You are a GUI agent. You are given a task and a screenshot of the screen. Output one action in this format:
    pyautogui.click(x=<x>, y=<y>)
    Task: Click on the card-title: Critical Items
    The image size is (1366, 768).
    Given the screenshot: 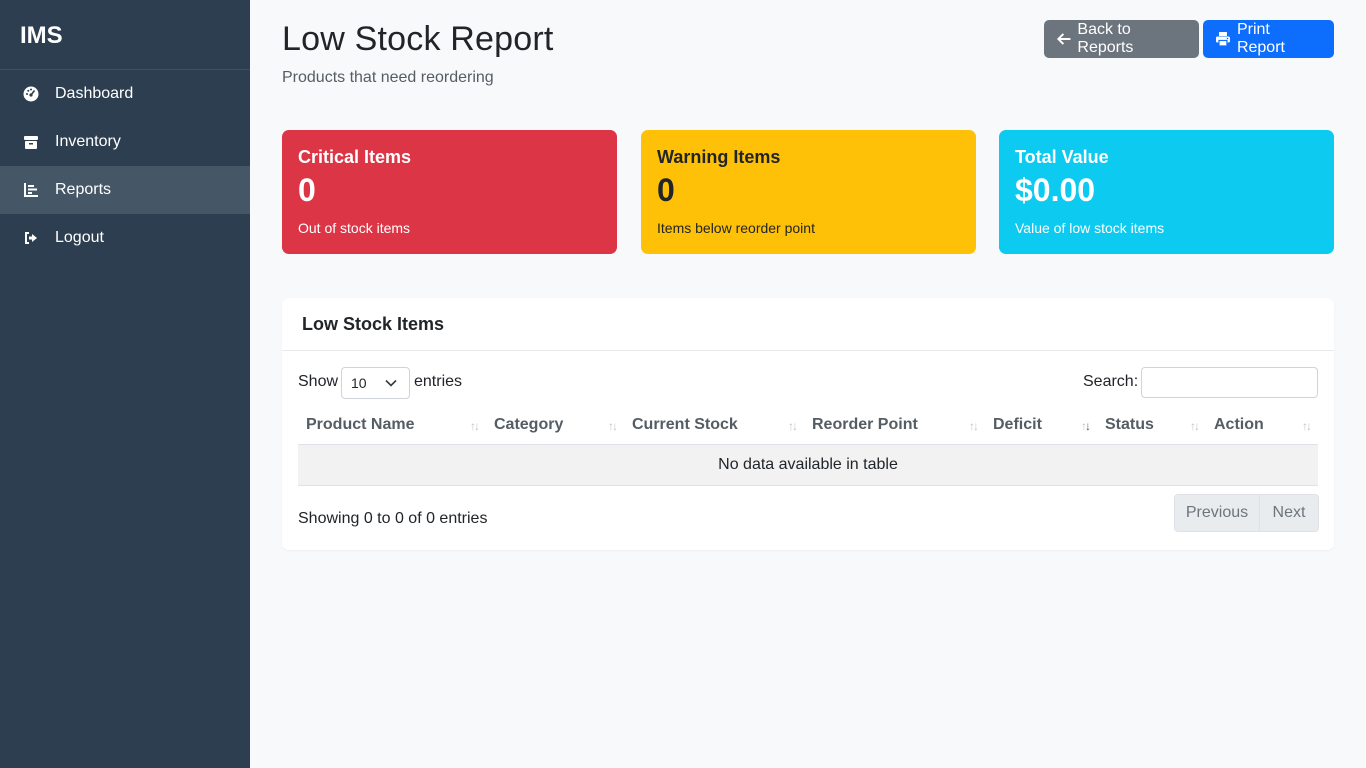 What is the action you would take?
    pyautogui.click(x=355, y=157)
    